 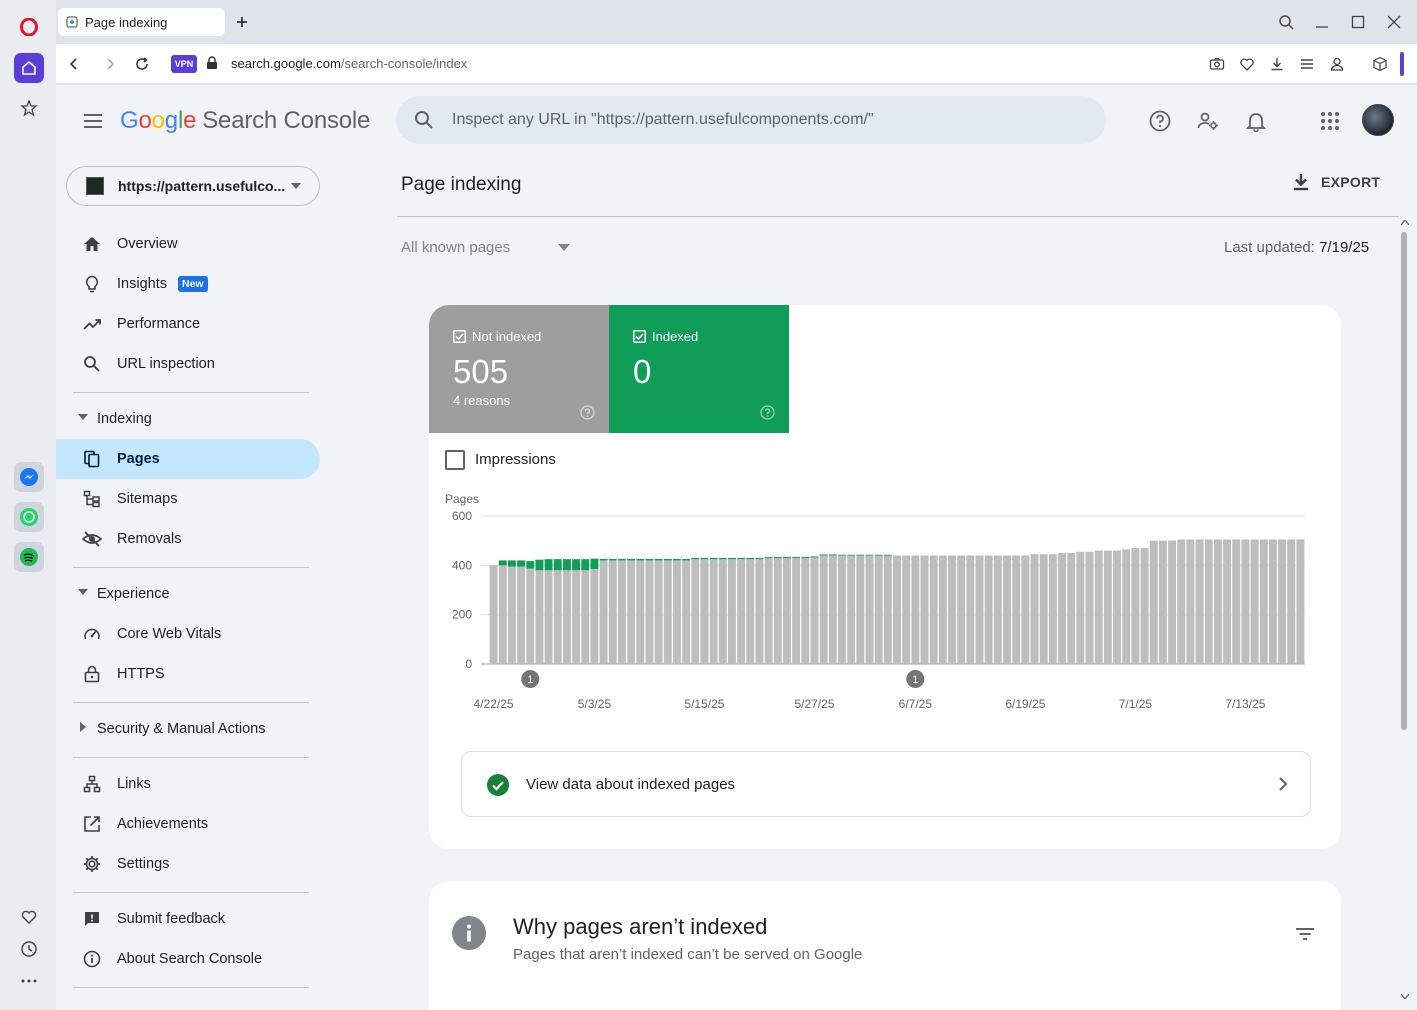 What do you see at coordinates (29, 917) in the screenshot?
I see `heart-icon` at bounding box center [29, 917].